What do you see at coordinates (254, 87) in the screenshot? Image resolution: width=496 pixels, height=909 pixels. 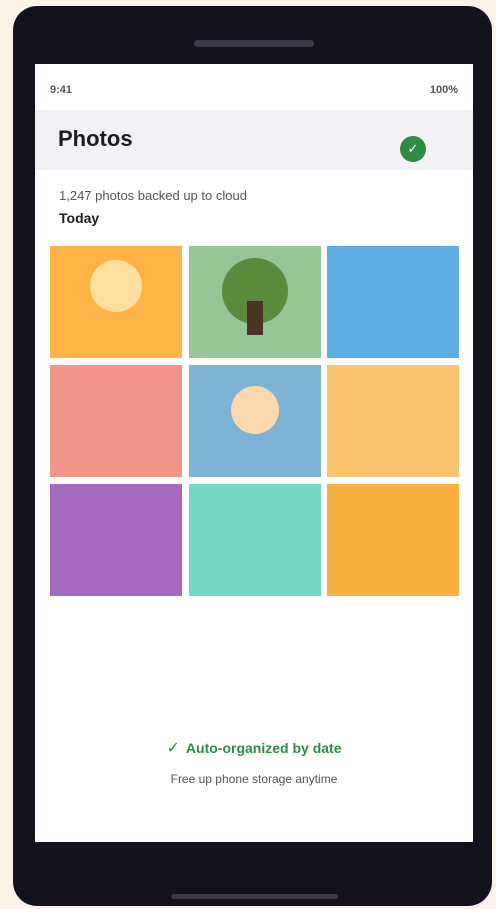 I see `status-bar: 9:41 100%` at bounding box center [254, 87].